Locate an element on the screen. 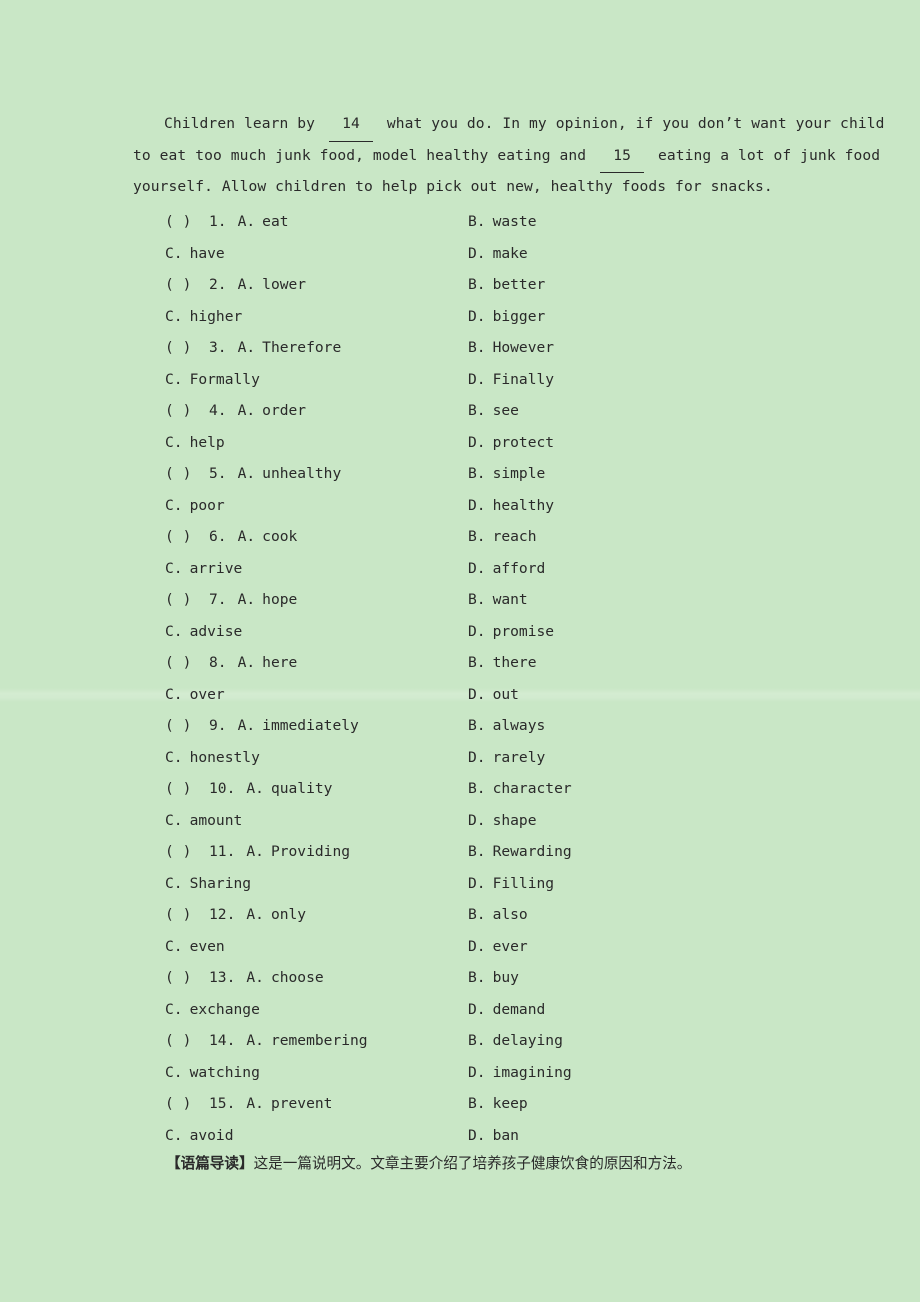 The width and height of the screenshot is (920, 1302). question-5-option-c: C. poor is located at coordinates (195, 506).